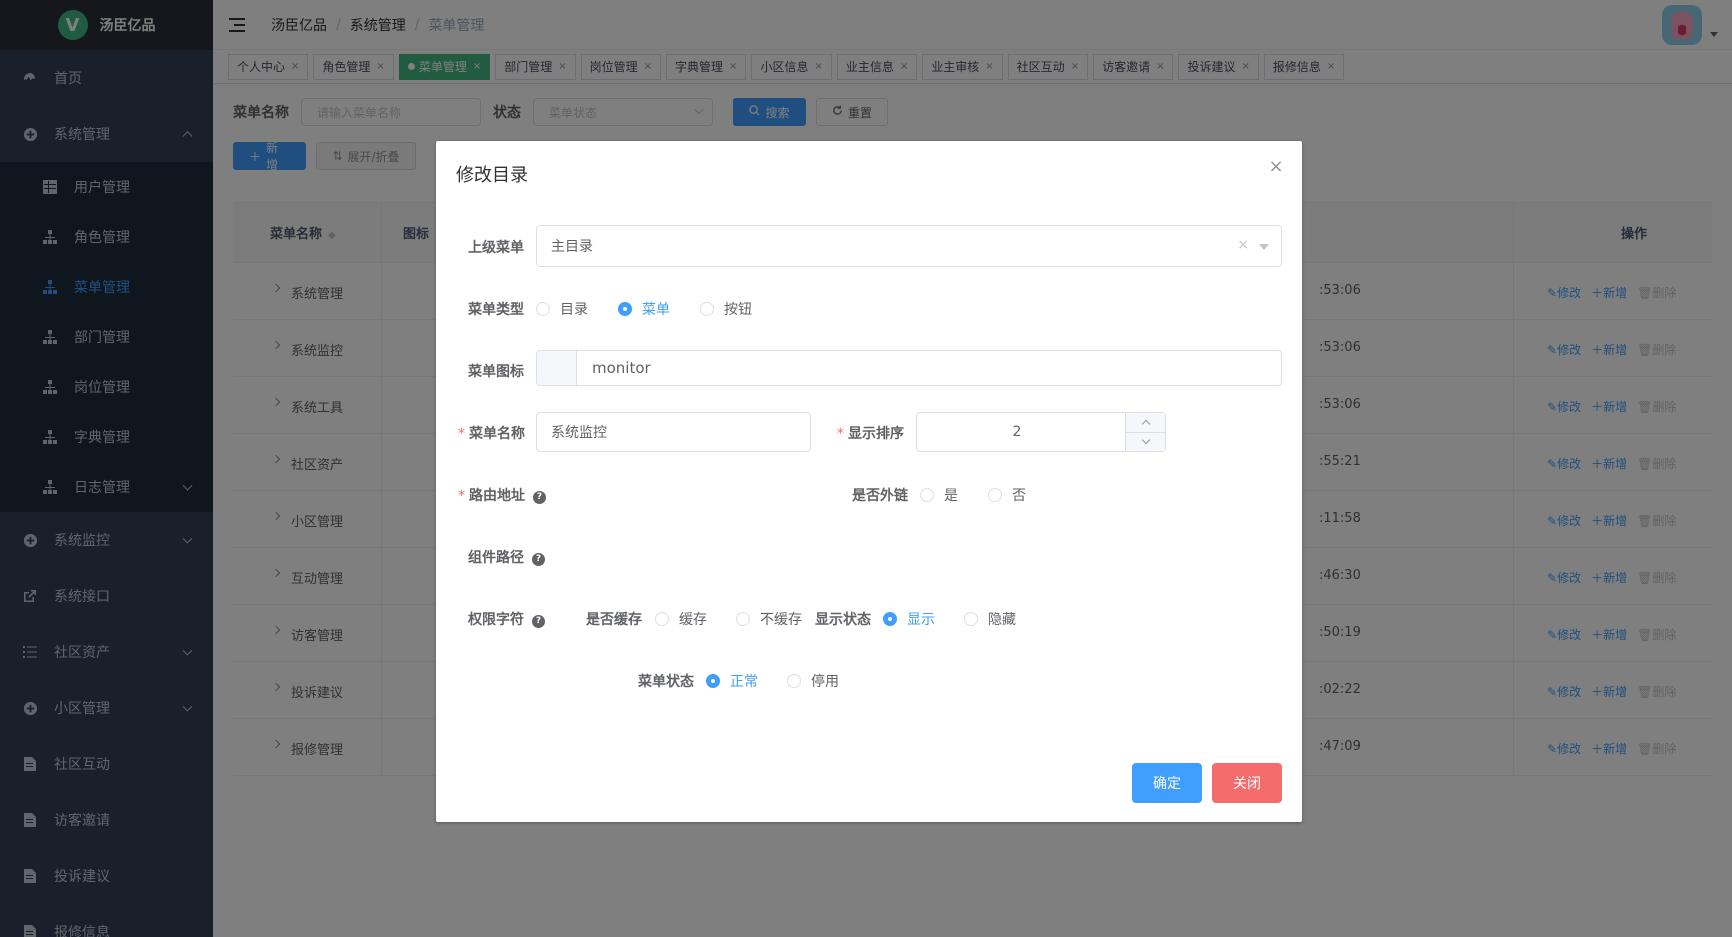 The height and width of the screenshot is (937, 1732). I want to click on menu-status-label: 菜单状态, so click(666, 682).